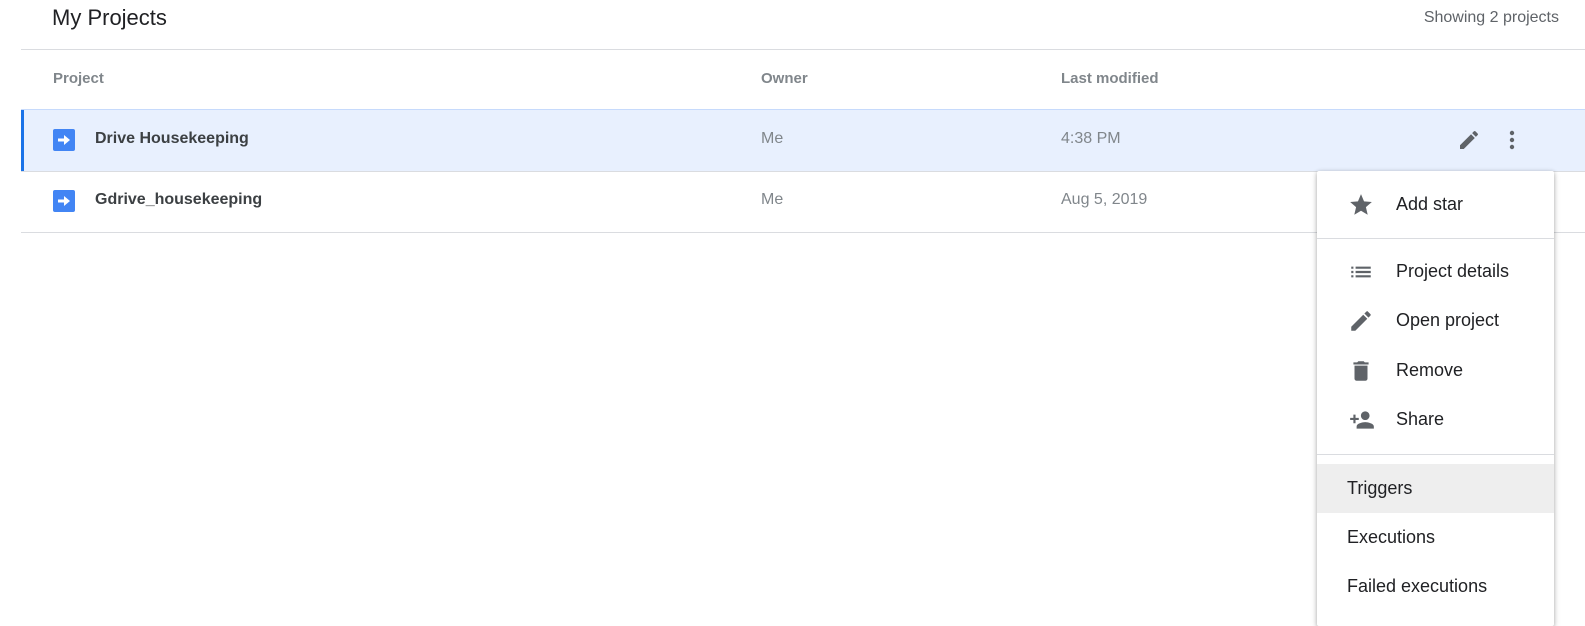  I want to click on menu-item-triggers: Triggers, so click(1435, 488).